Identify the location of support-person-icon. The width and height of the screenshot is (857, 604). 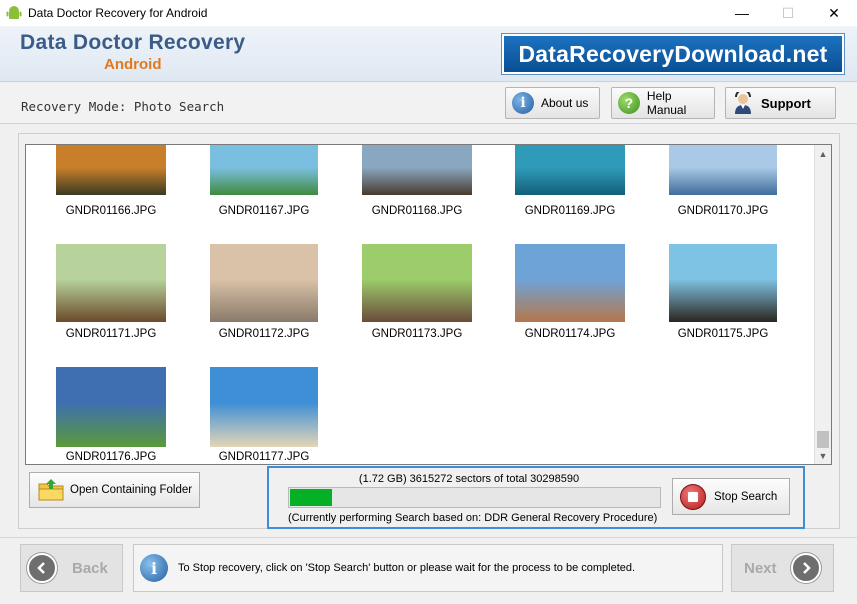
(743, 103).